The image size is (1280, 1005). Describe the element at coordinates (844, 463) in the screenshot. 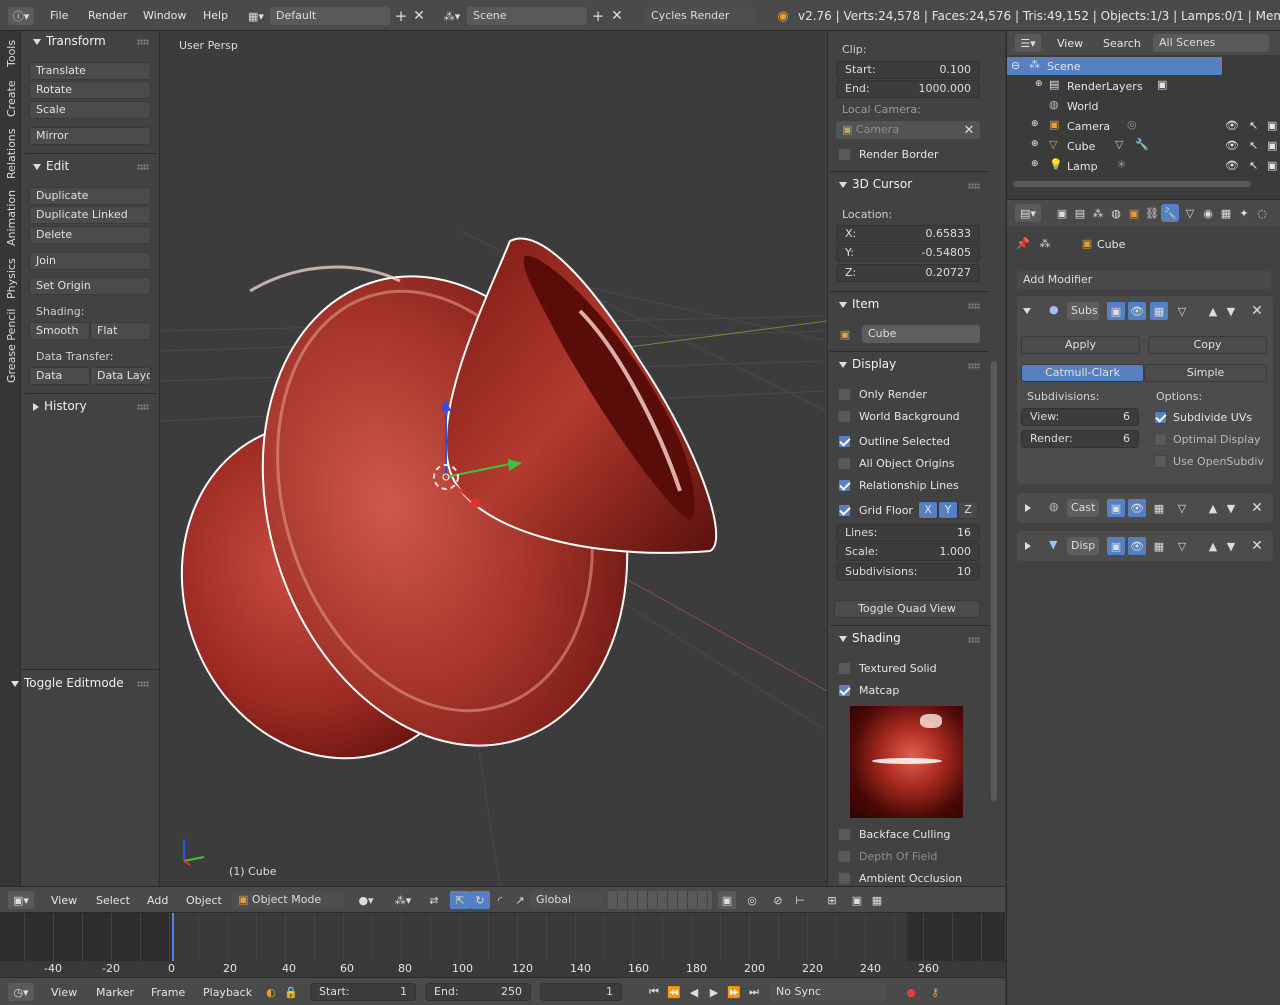

I see `all-object-origins-checkbox` at that location.